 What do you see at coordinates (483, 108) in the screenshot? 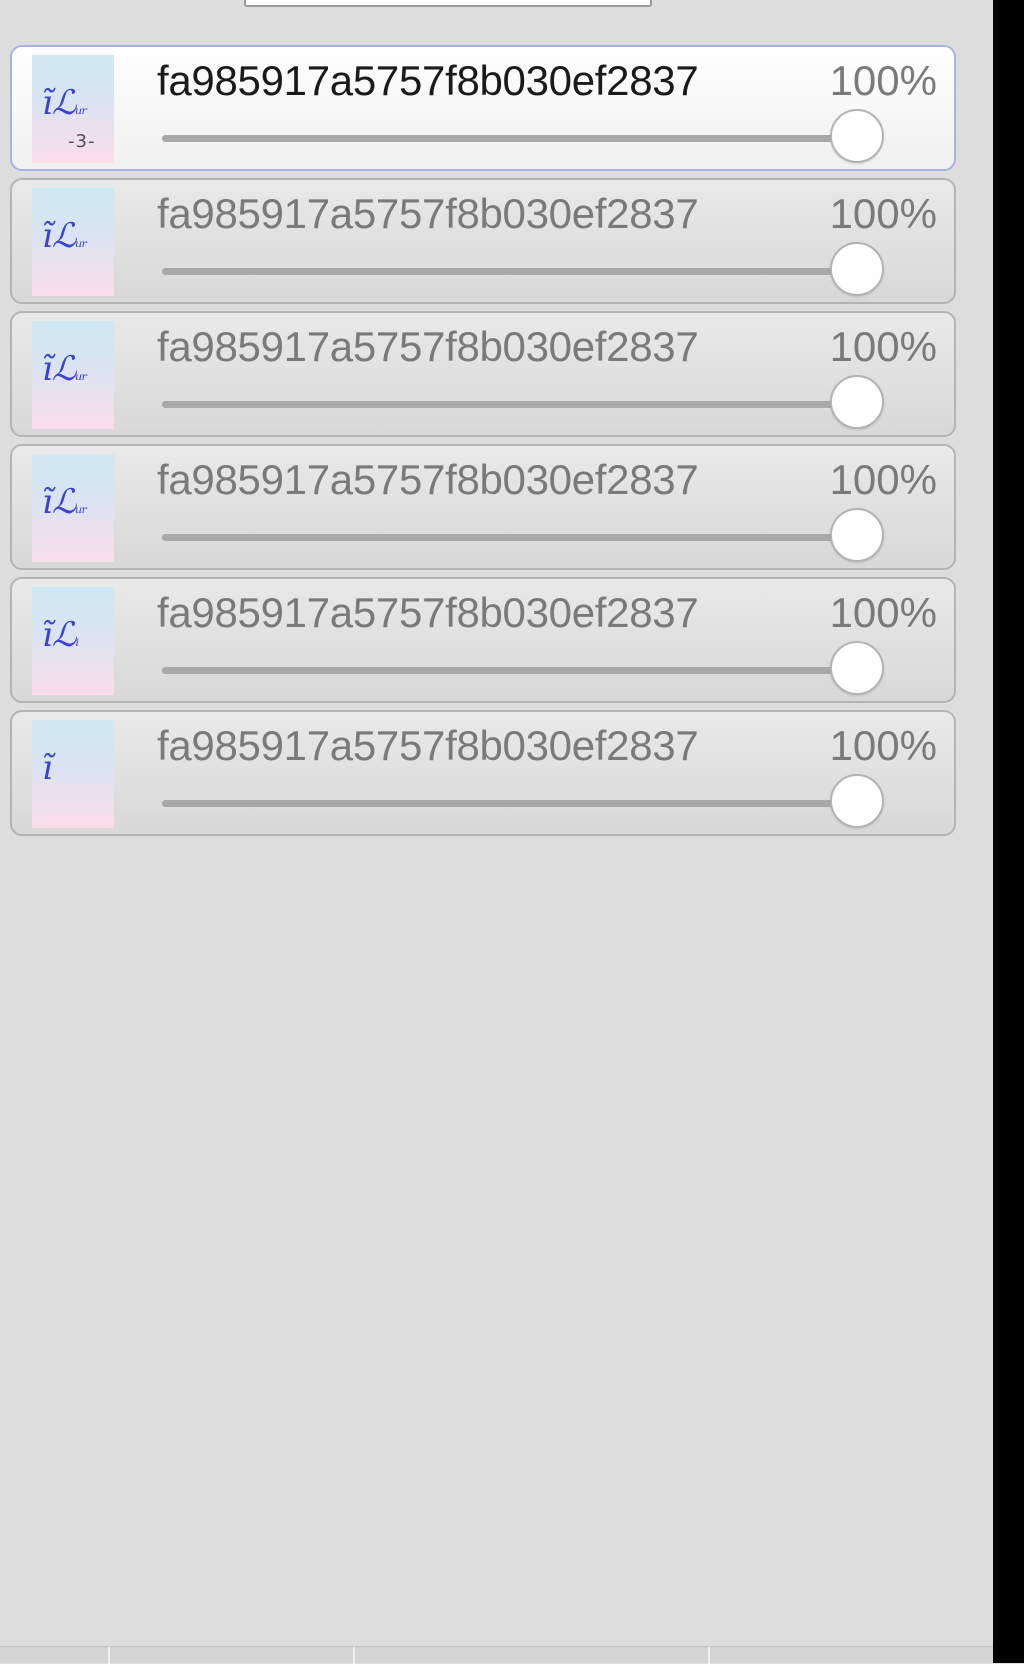
I see `layer-item: ĩℒᵤᵣ -3- fa985917a5757f8b030ef2837 100%` at bounding box center [483, 108].